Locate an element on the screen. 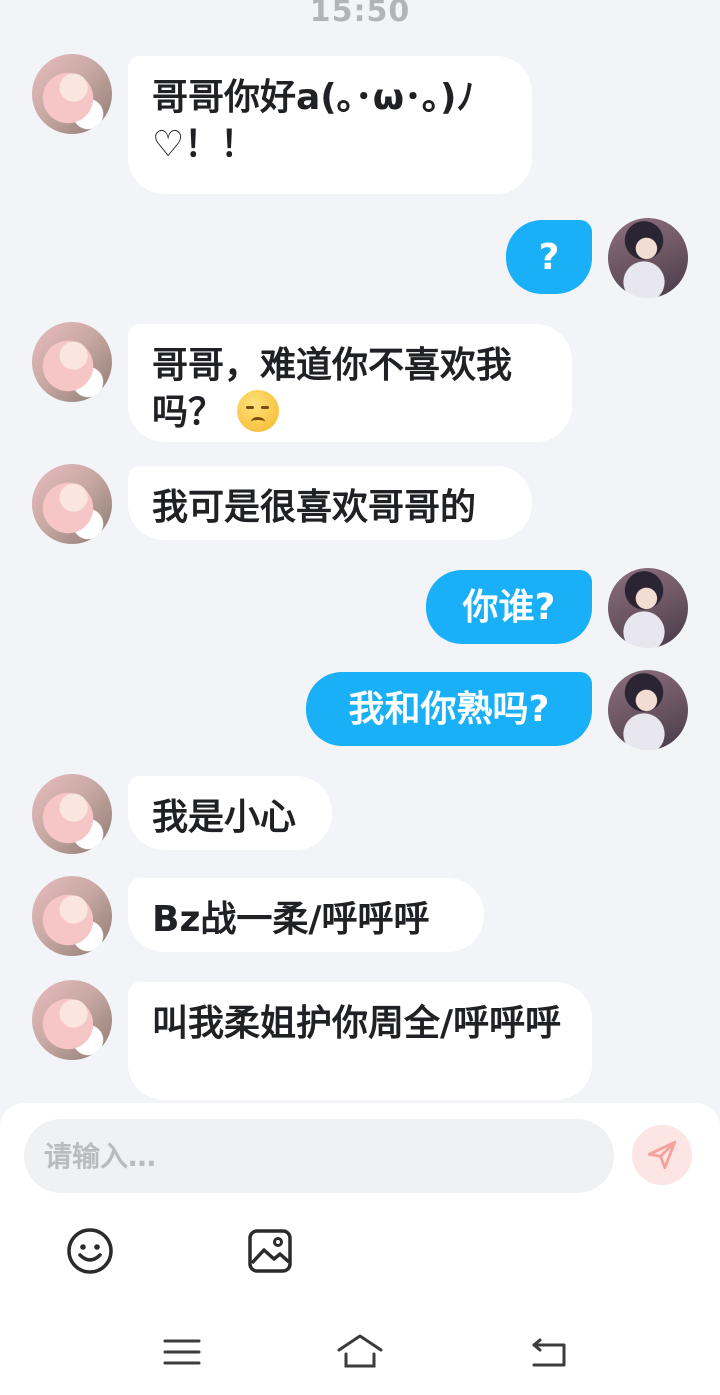 This screenshot has width=720, height=1395. emoji-button is located at coordinates (90, 1251).